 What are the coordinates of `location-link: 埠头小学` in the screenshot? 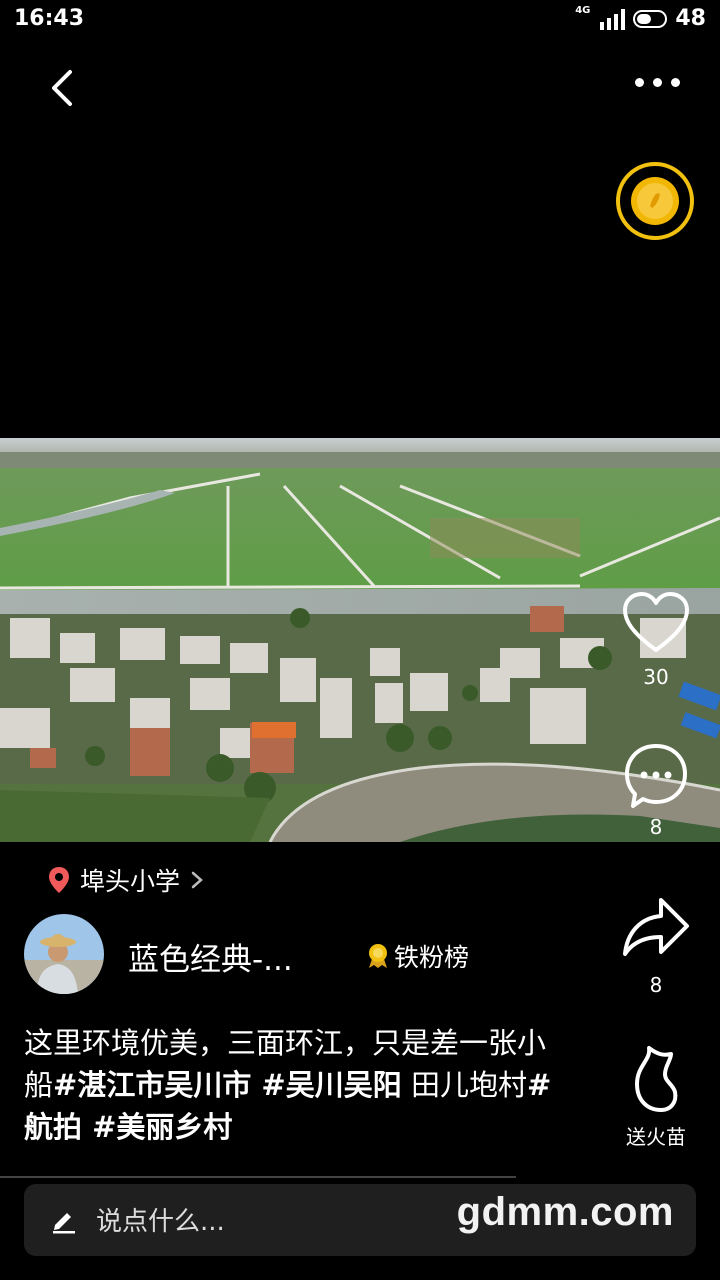 It's located at (126, 880).